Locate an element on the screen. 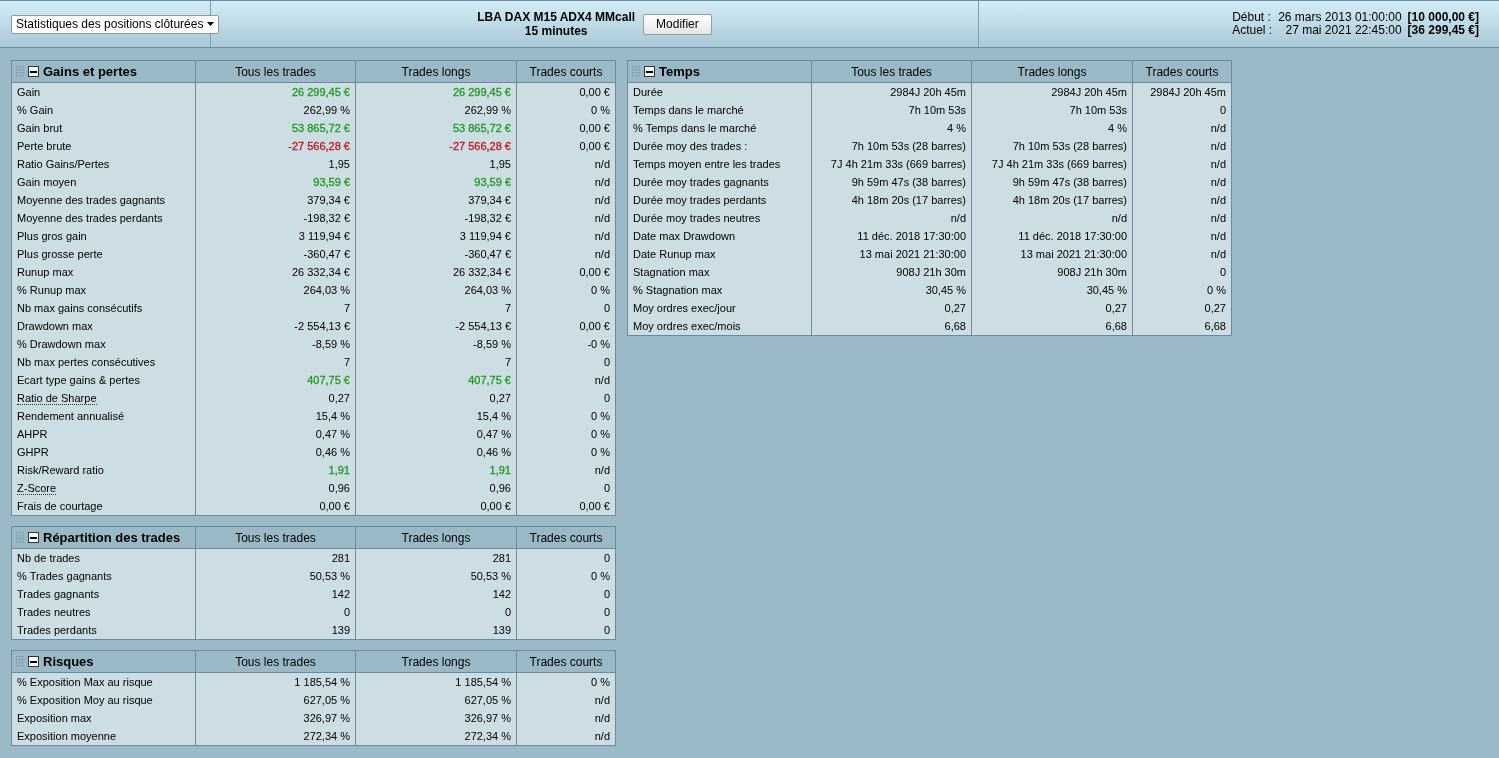 This screenshot has height=758, width=1499. value-cell: -8,59 % is located at coordinates (276, 344).